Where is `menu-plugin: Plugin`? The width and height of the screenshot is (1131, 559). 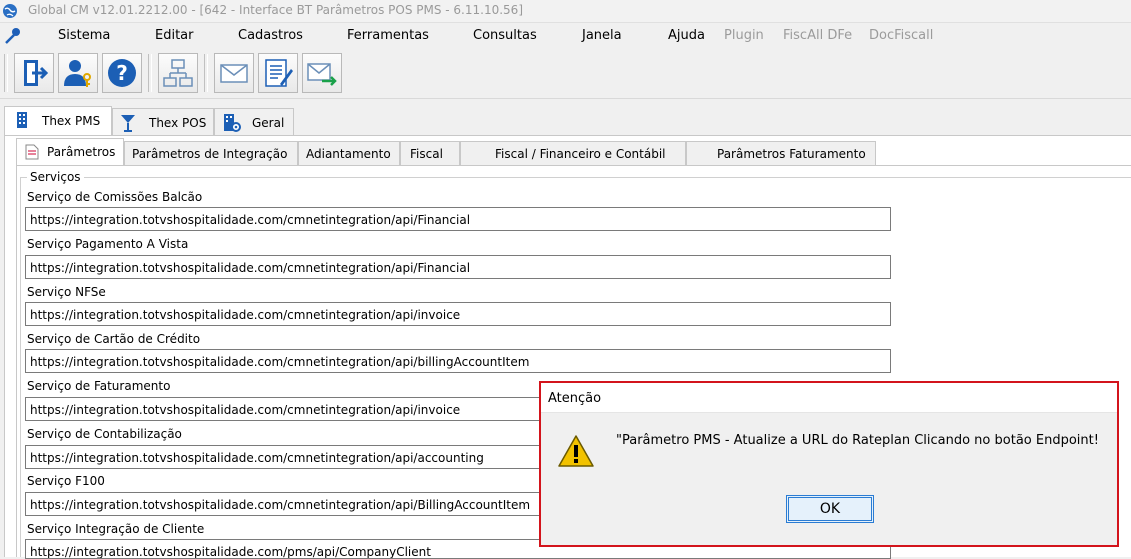
menu-plugin: Plugin is located at coordinates (744, 35).